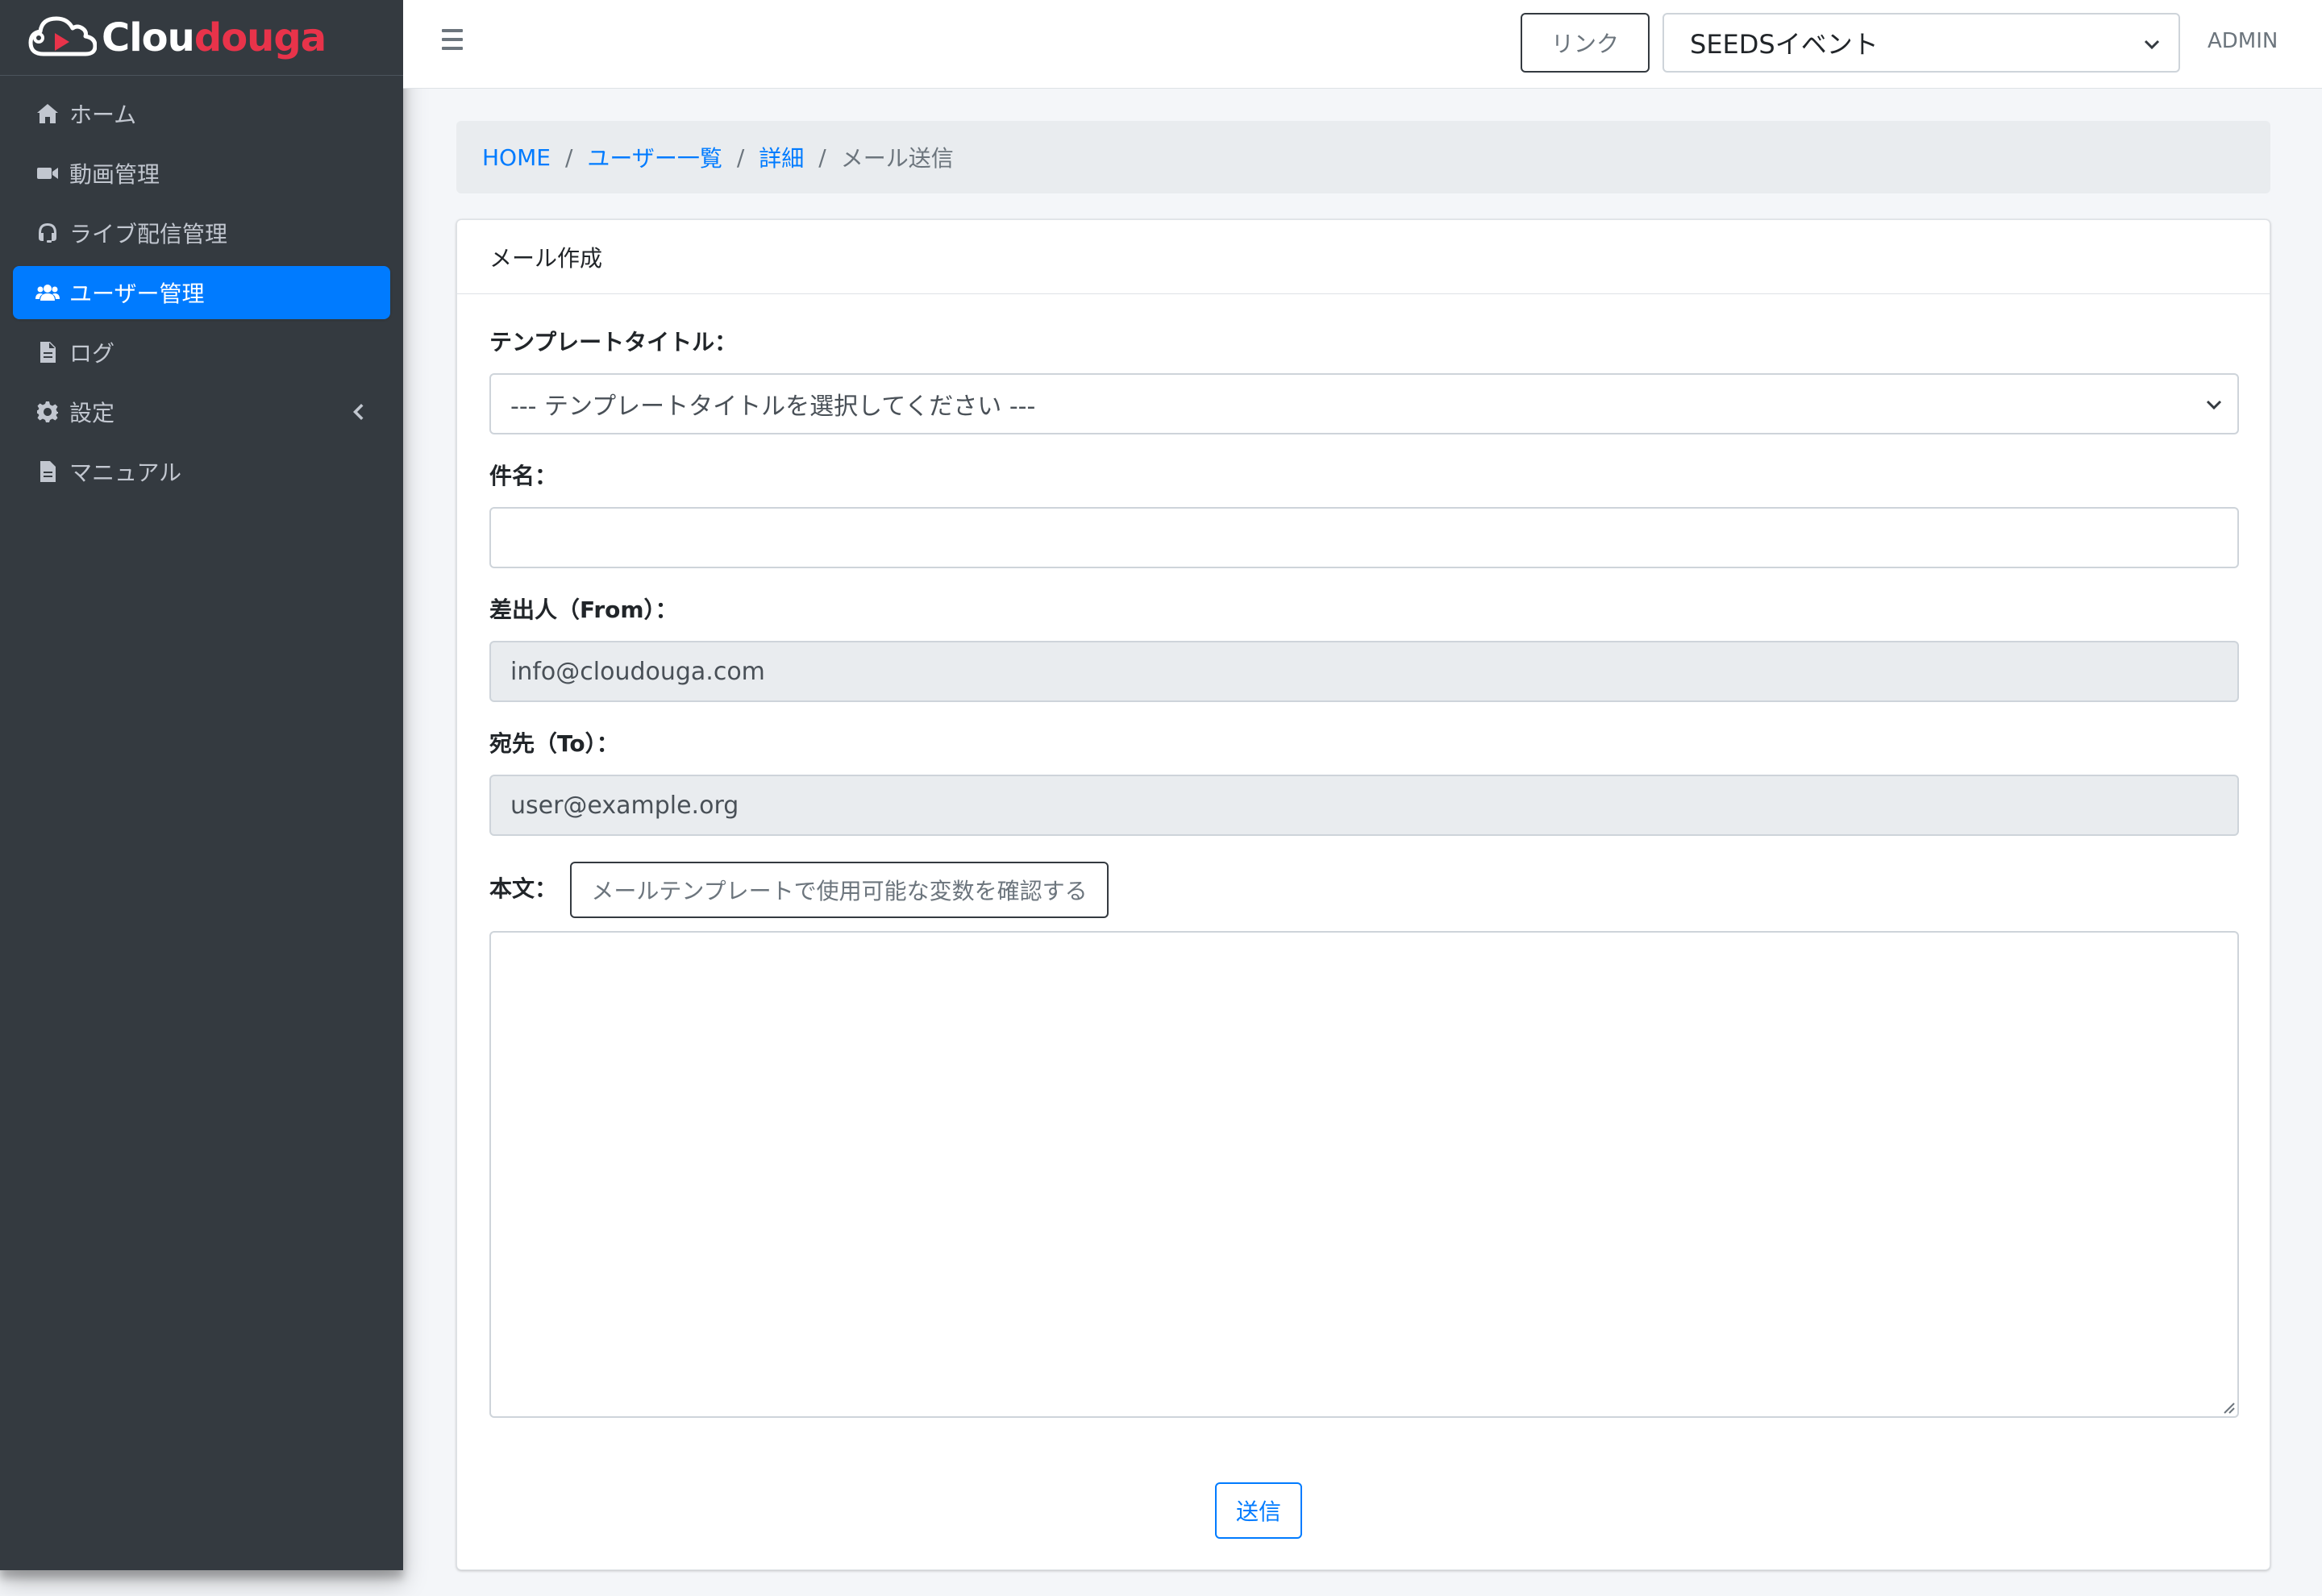 The image size is (2322, 1596). I want to click on sidebar-item-label: ホーム, so click(103, 115).